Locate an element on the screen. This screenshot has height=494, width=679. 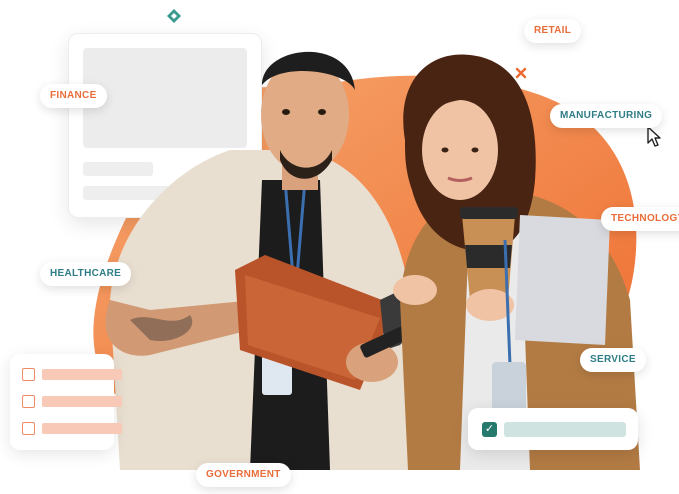
tag-retail: RETAIL is located at coordinates (553, 31).